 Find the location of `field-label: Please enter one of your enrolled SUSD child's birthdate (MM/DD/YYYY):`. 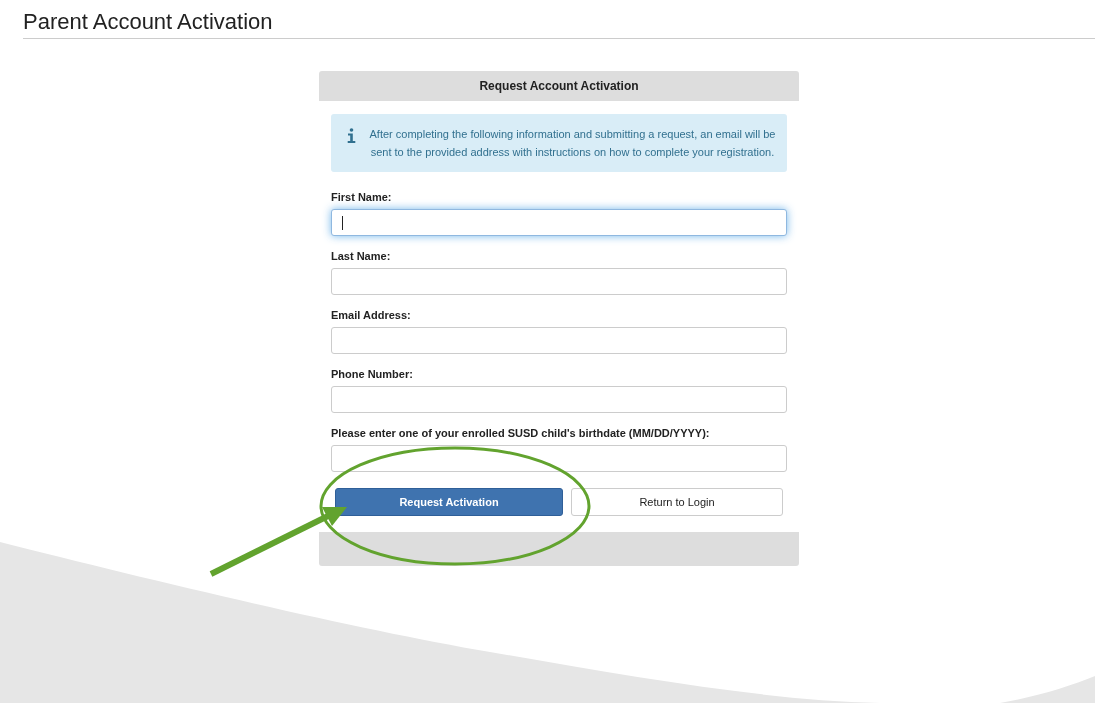

field-label: Please enter one of your enrolled SUSD child's birthdate (MM/DD/YYYY): is located at coordinates (521, 433).